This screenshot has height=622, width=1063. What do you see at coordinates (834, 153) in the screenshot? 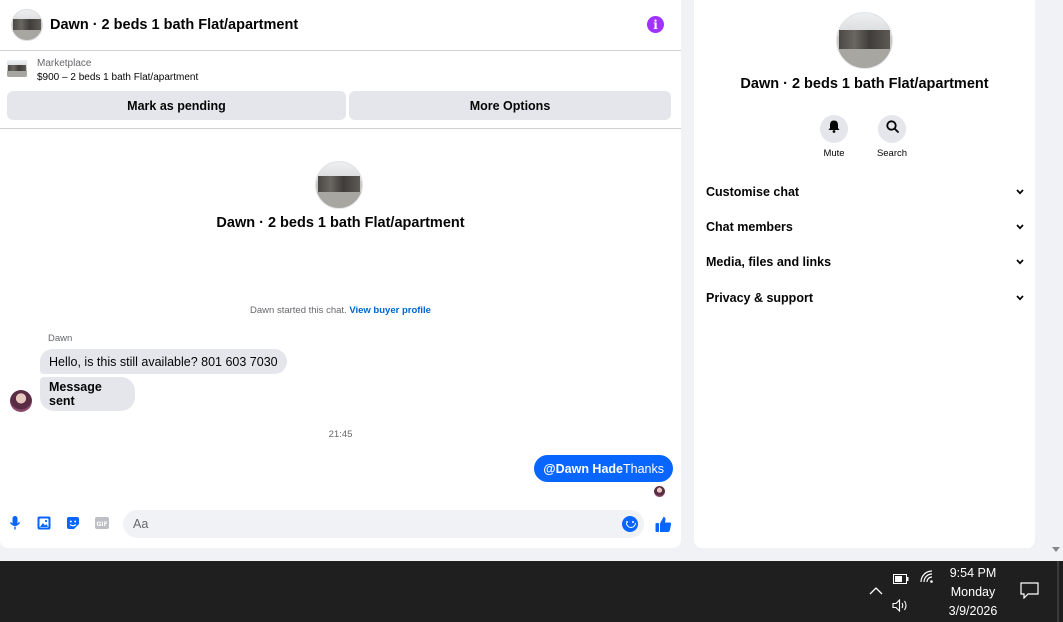
I see `mute-label: Mute` at bounding box center [834, 153].